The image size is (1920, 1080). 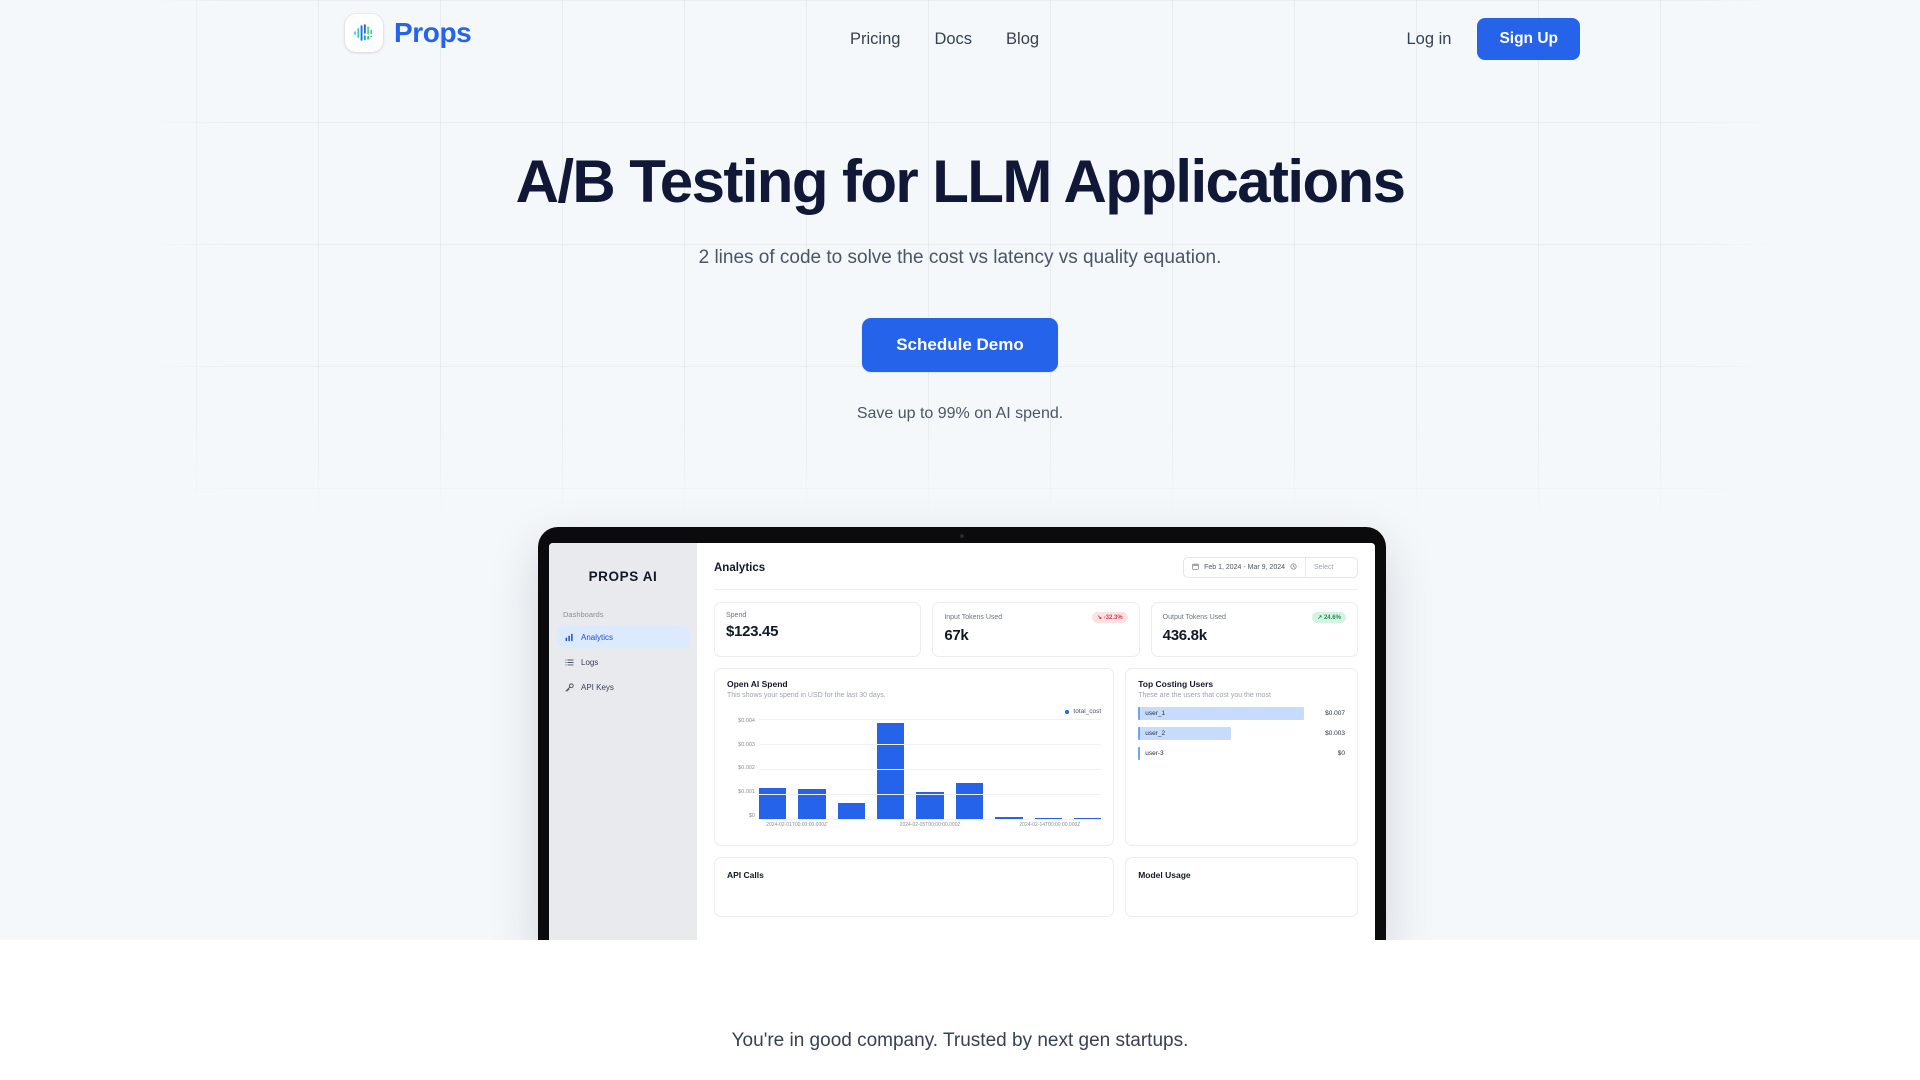 I want to click on x-axis-tick: 2024-02-01T00:00:00.000Z, so click(x=797, y=825).